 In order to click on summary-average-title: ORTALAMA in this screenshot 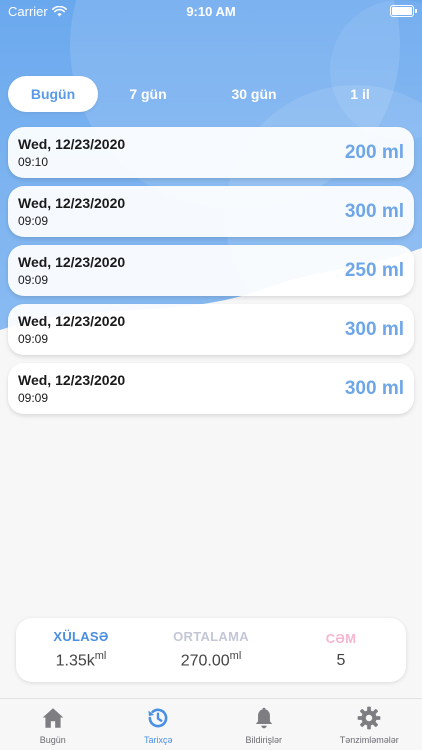, I will do `click(211, 637)`.